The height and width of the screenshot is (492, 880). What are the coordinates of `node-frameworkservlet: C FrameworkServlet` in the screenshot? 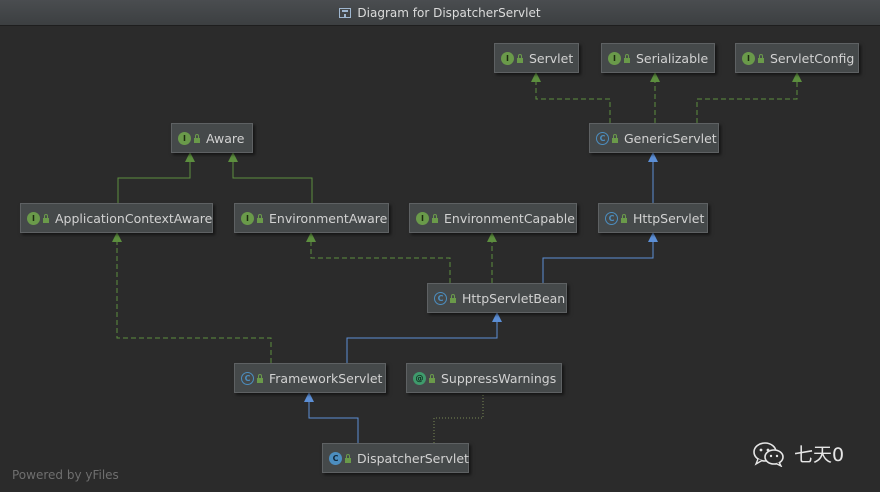 It's located at (310, 378).